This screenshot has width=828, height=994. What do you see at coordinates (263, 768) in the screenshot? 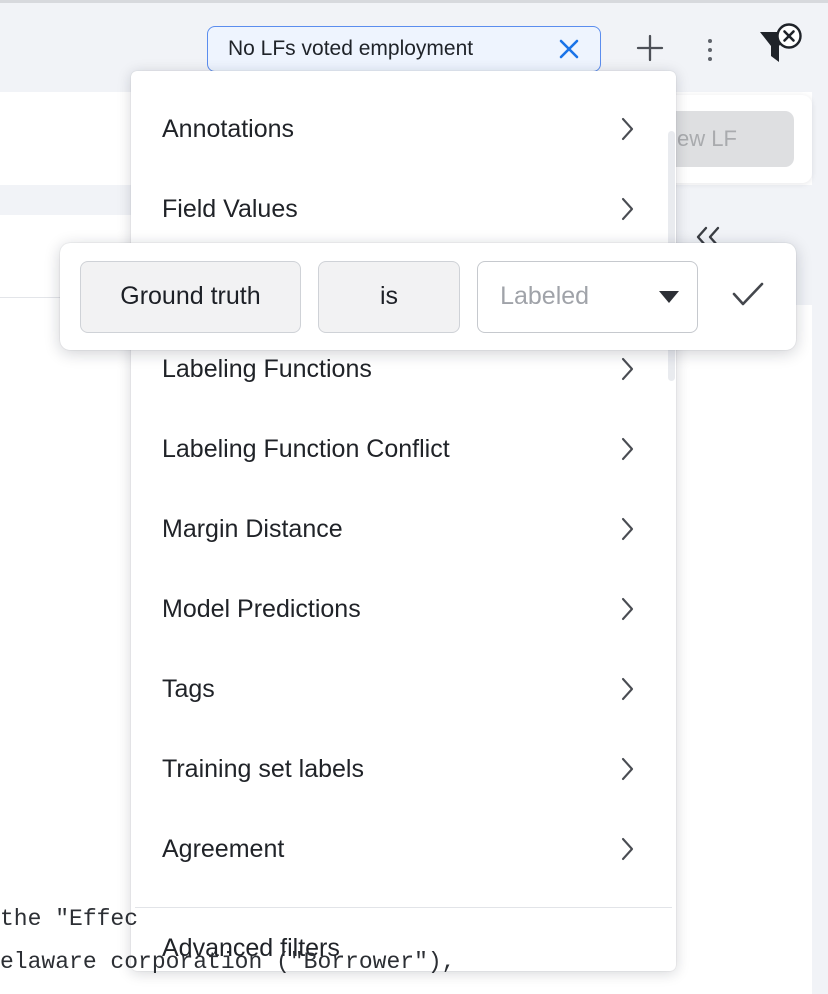
I see `menu-item-label: Training set labels` at bounding box center [263, 768].